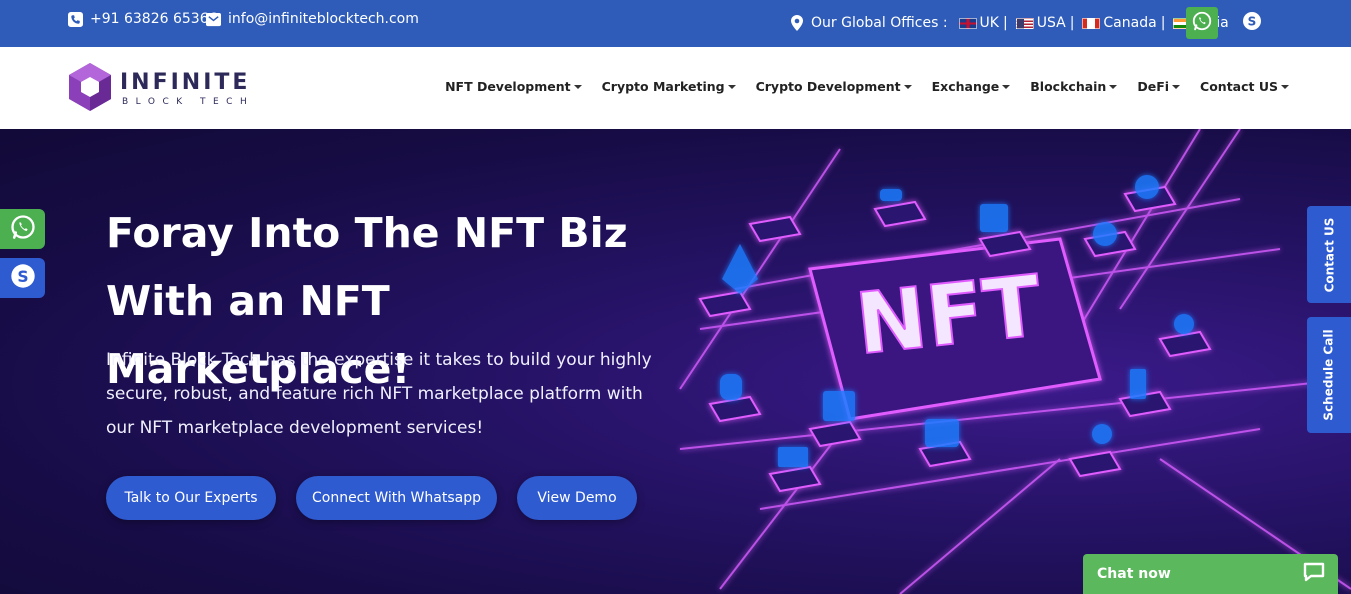 The height and width of the screenshot is (594, 1351). What do you see at coordinates (191, 498) in the screenshot?
I see `talk-to-experts-button: Talk to Our Experts` at bounding box center [191, 498].